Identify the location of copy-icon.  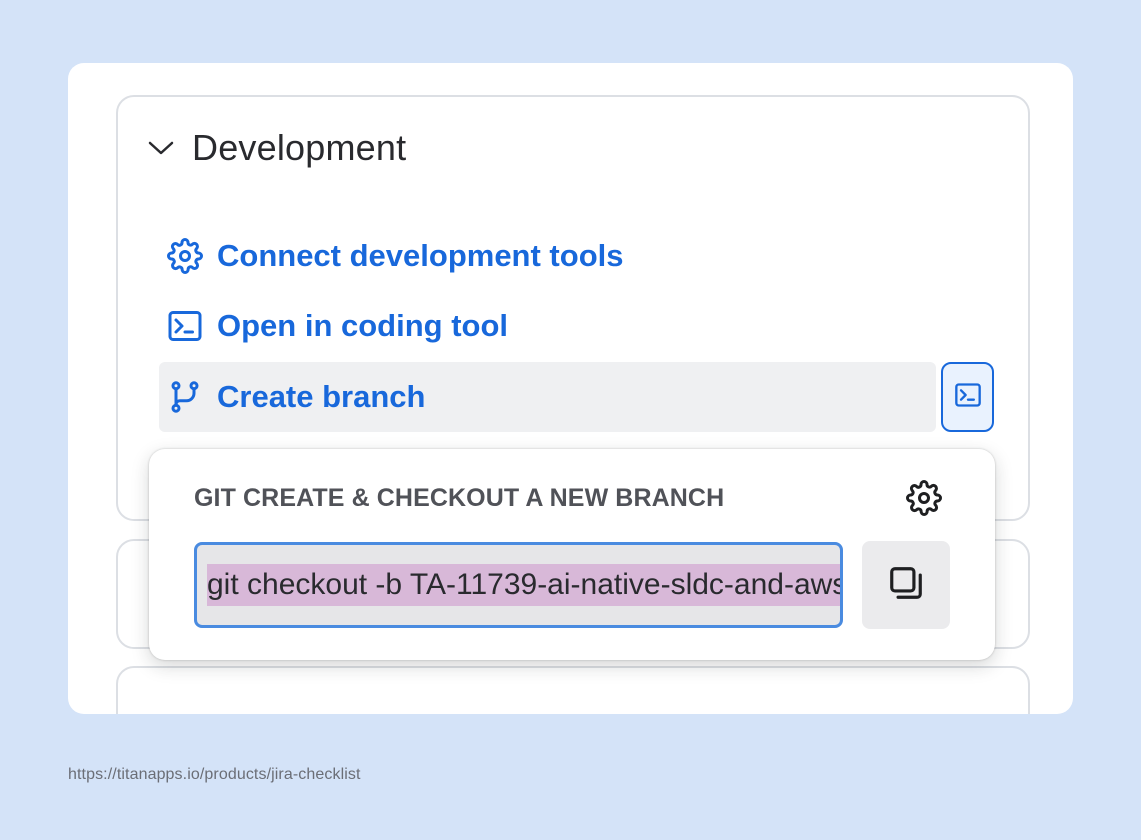
(906, 585).